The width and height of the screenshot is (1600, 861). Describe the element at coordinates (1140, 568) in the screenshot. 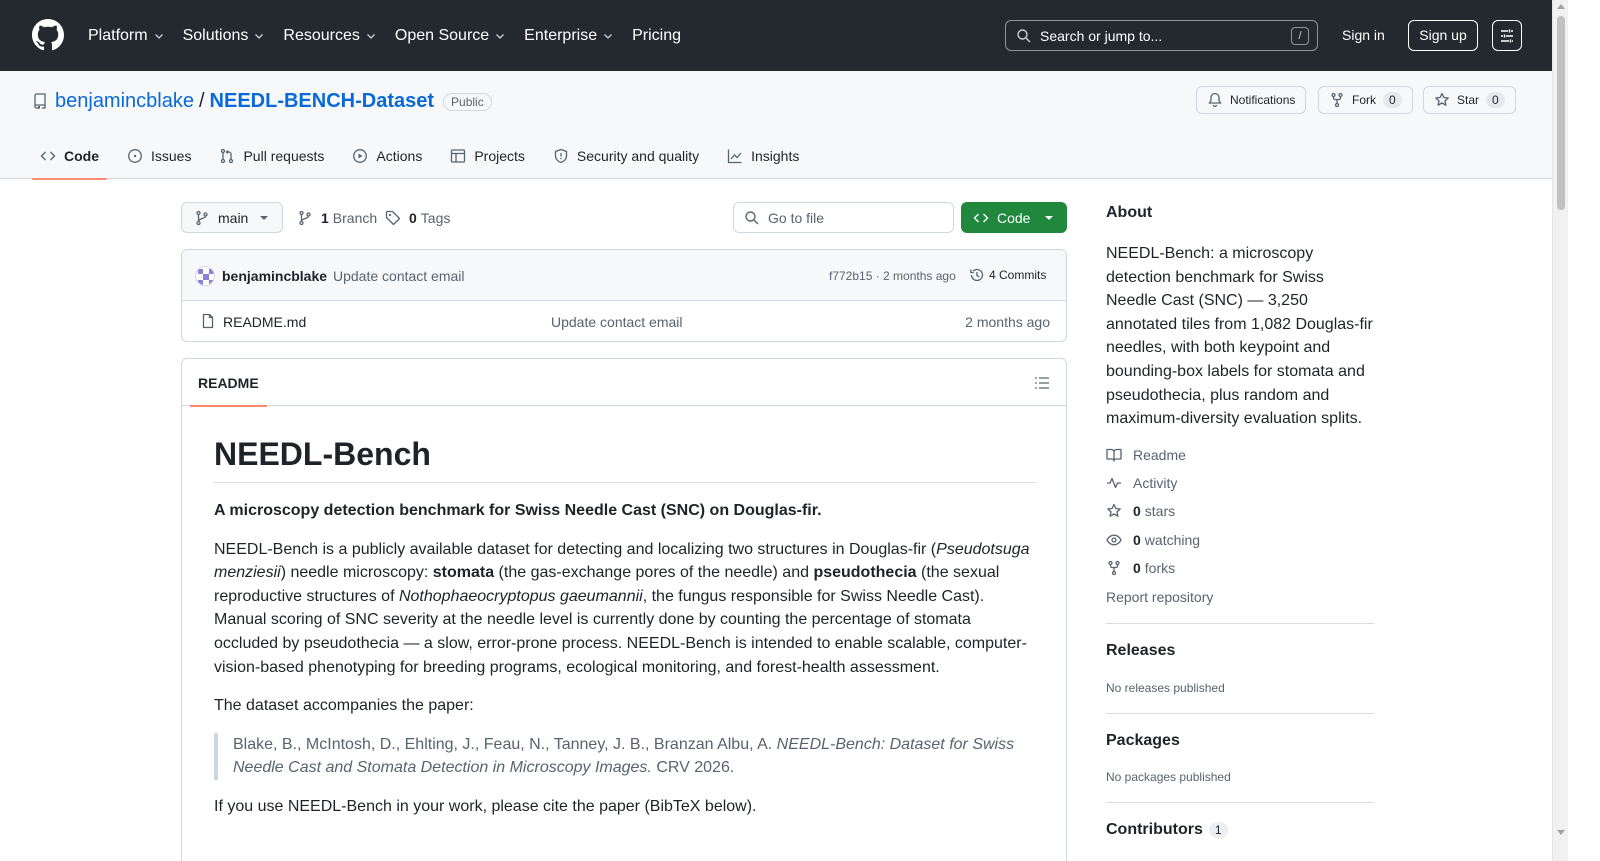

I see `forks-link: 0 forks` at that location.